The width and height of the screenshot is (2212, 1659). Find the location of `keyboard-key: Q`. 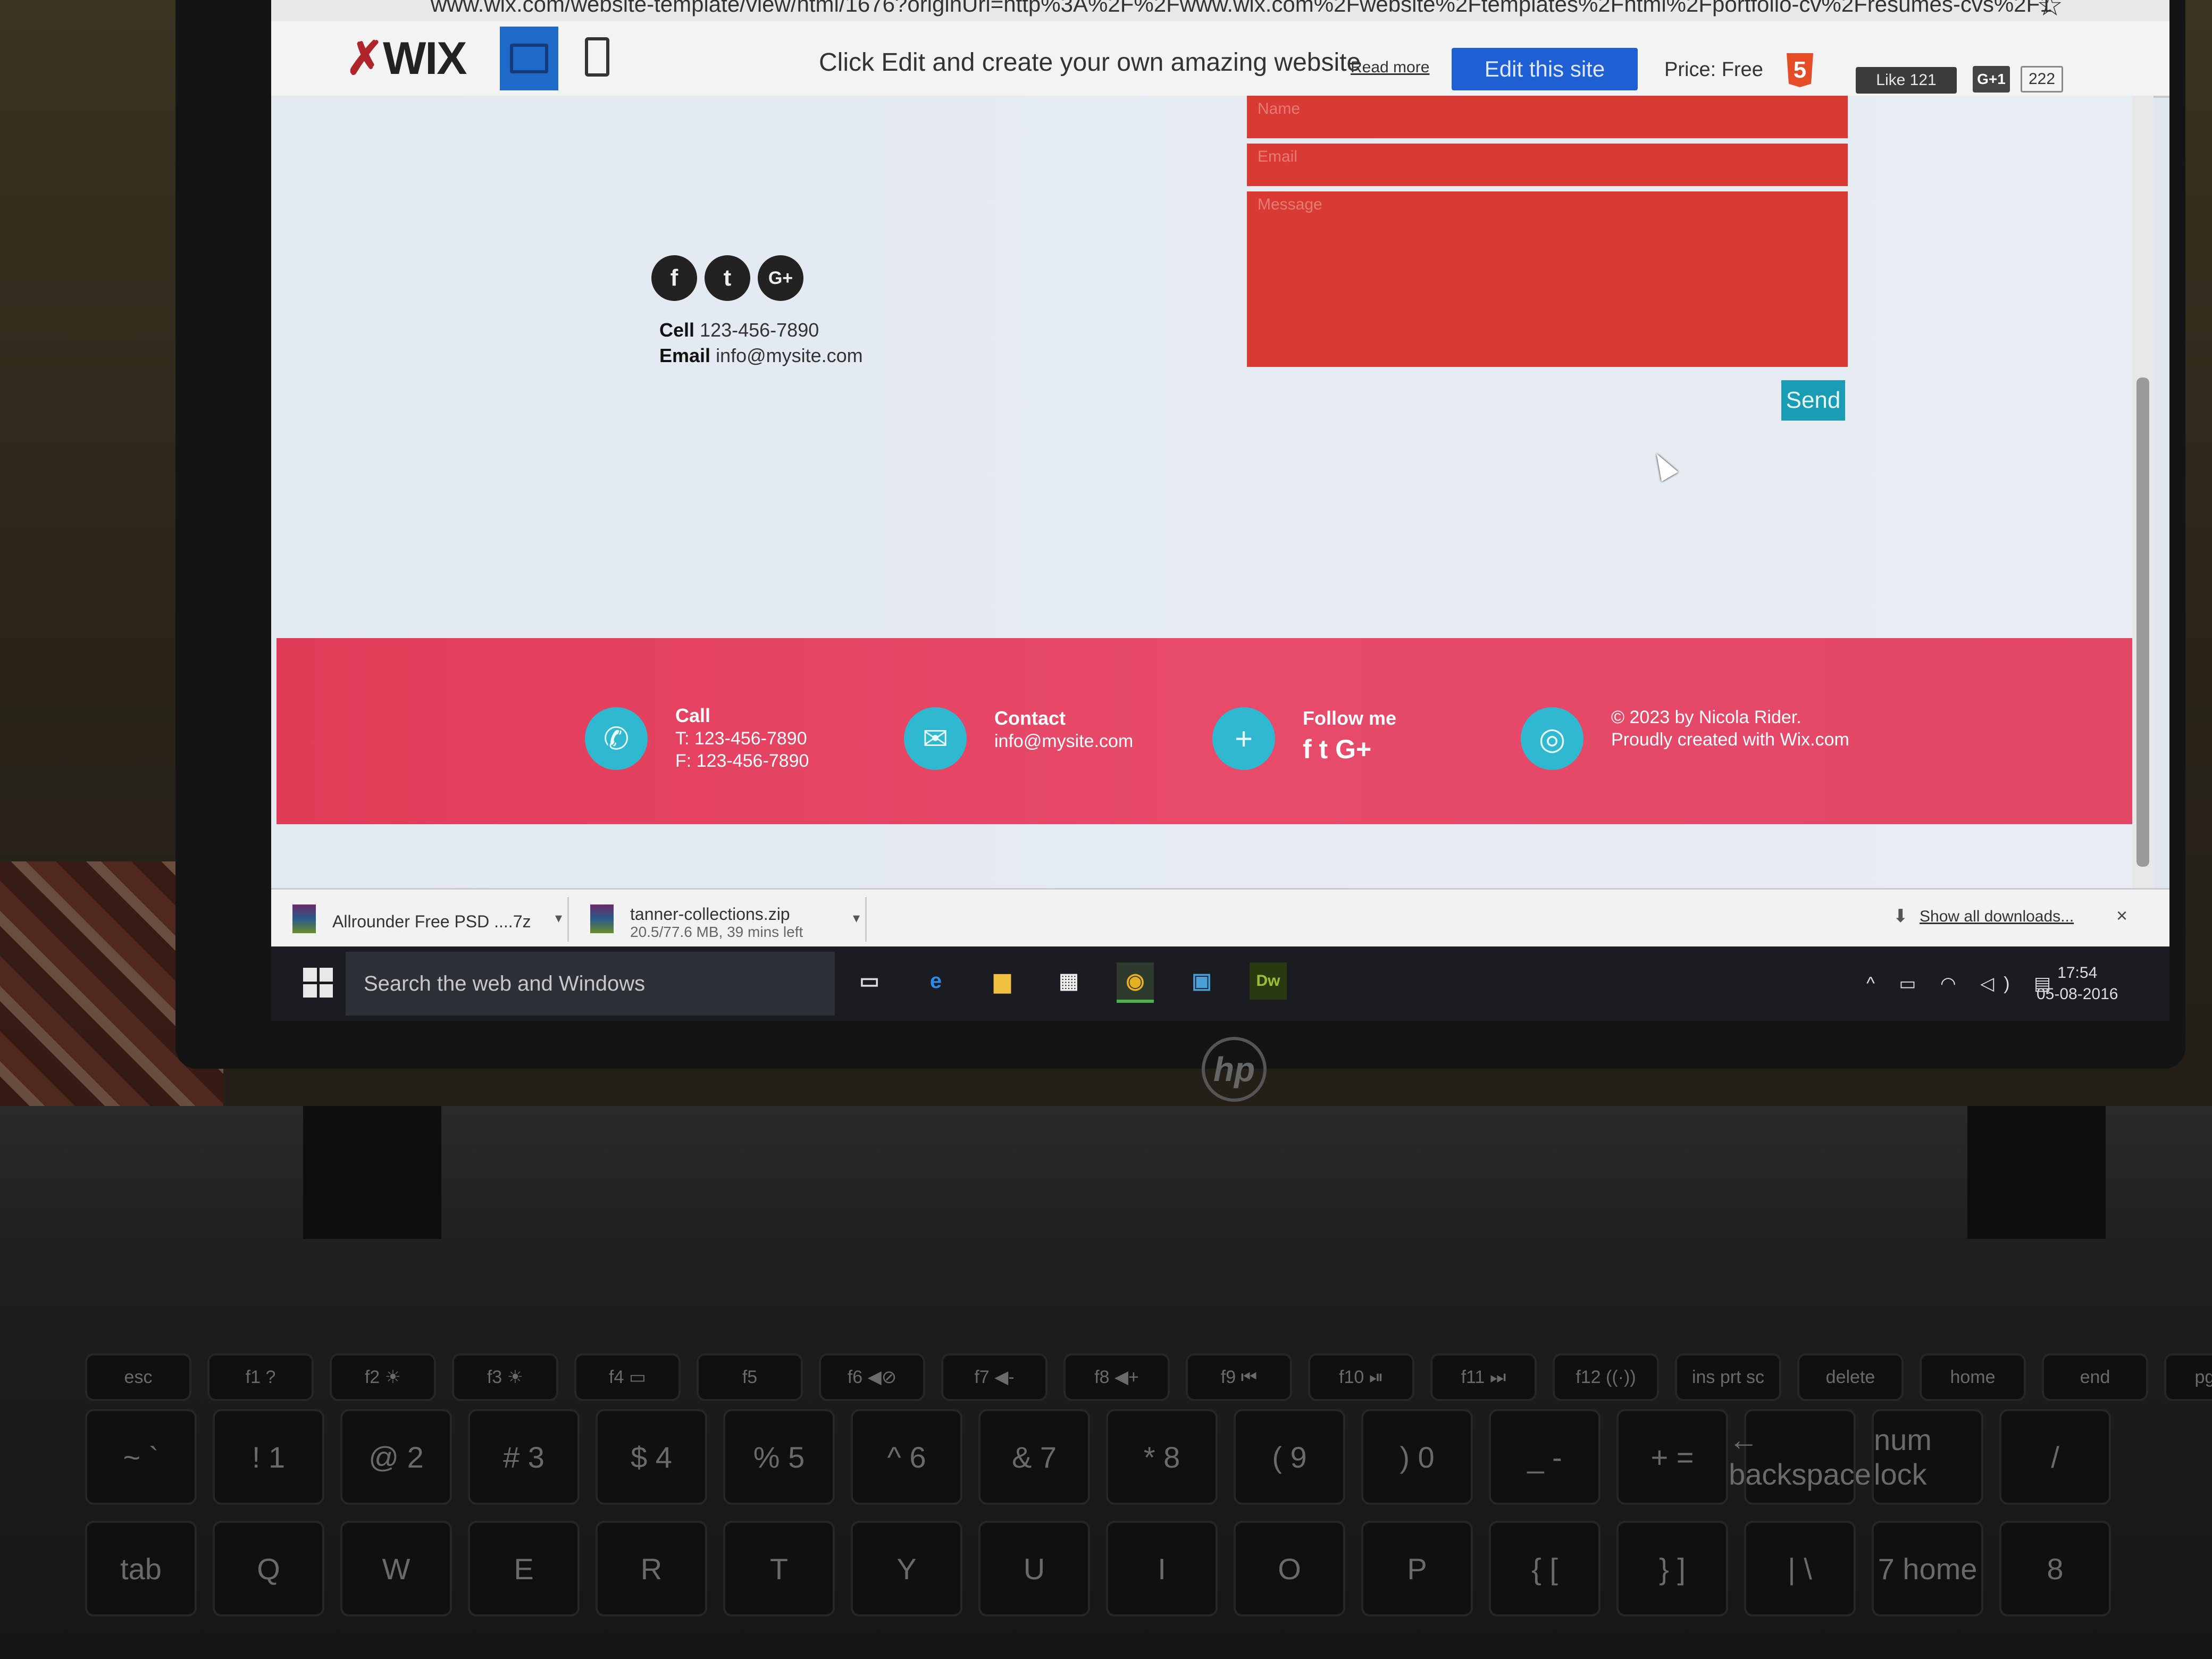

keyboard-key: Q is located at coordinates (268, 1568).